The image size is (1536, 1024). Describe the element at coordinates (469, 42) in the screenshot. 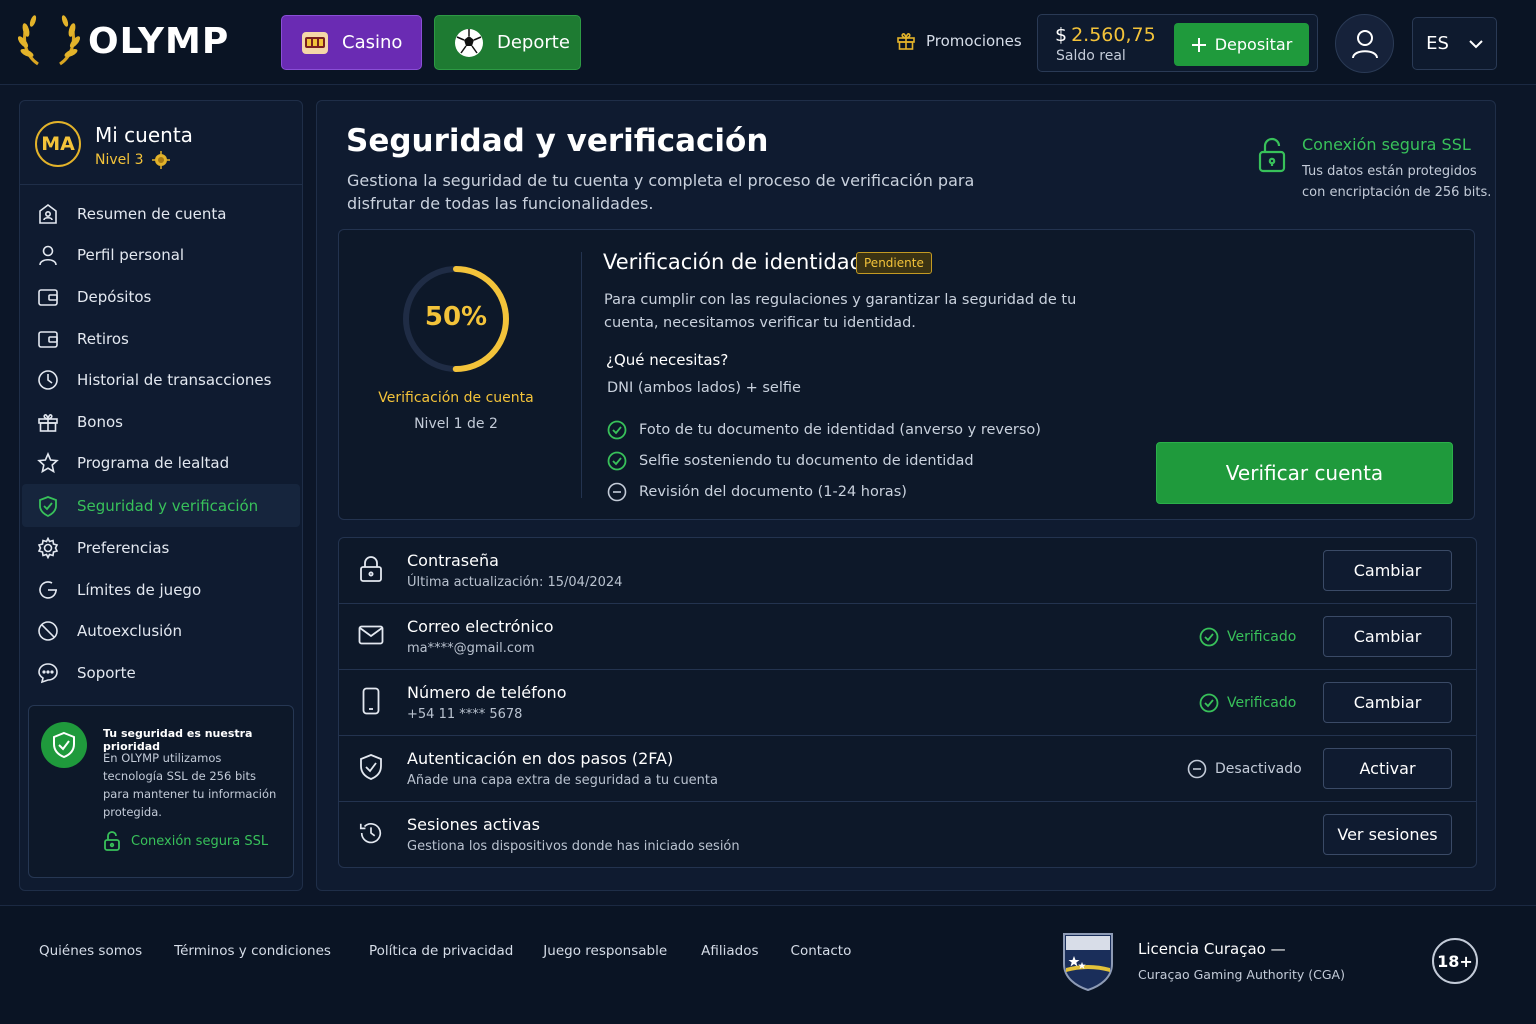

I see `soccer-ball-icon` at that location.